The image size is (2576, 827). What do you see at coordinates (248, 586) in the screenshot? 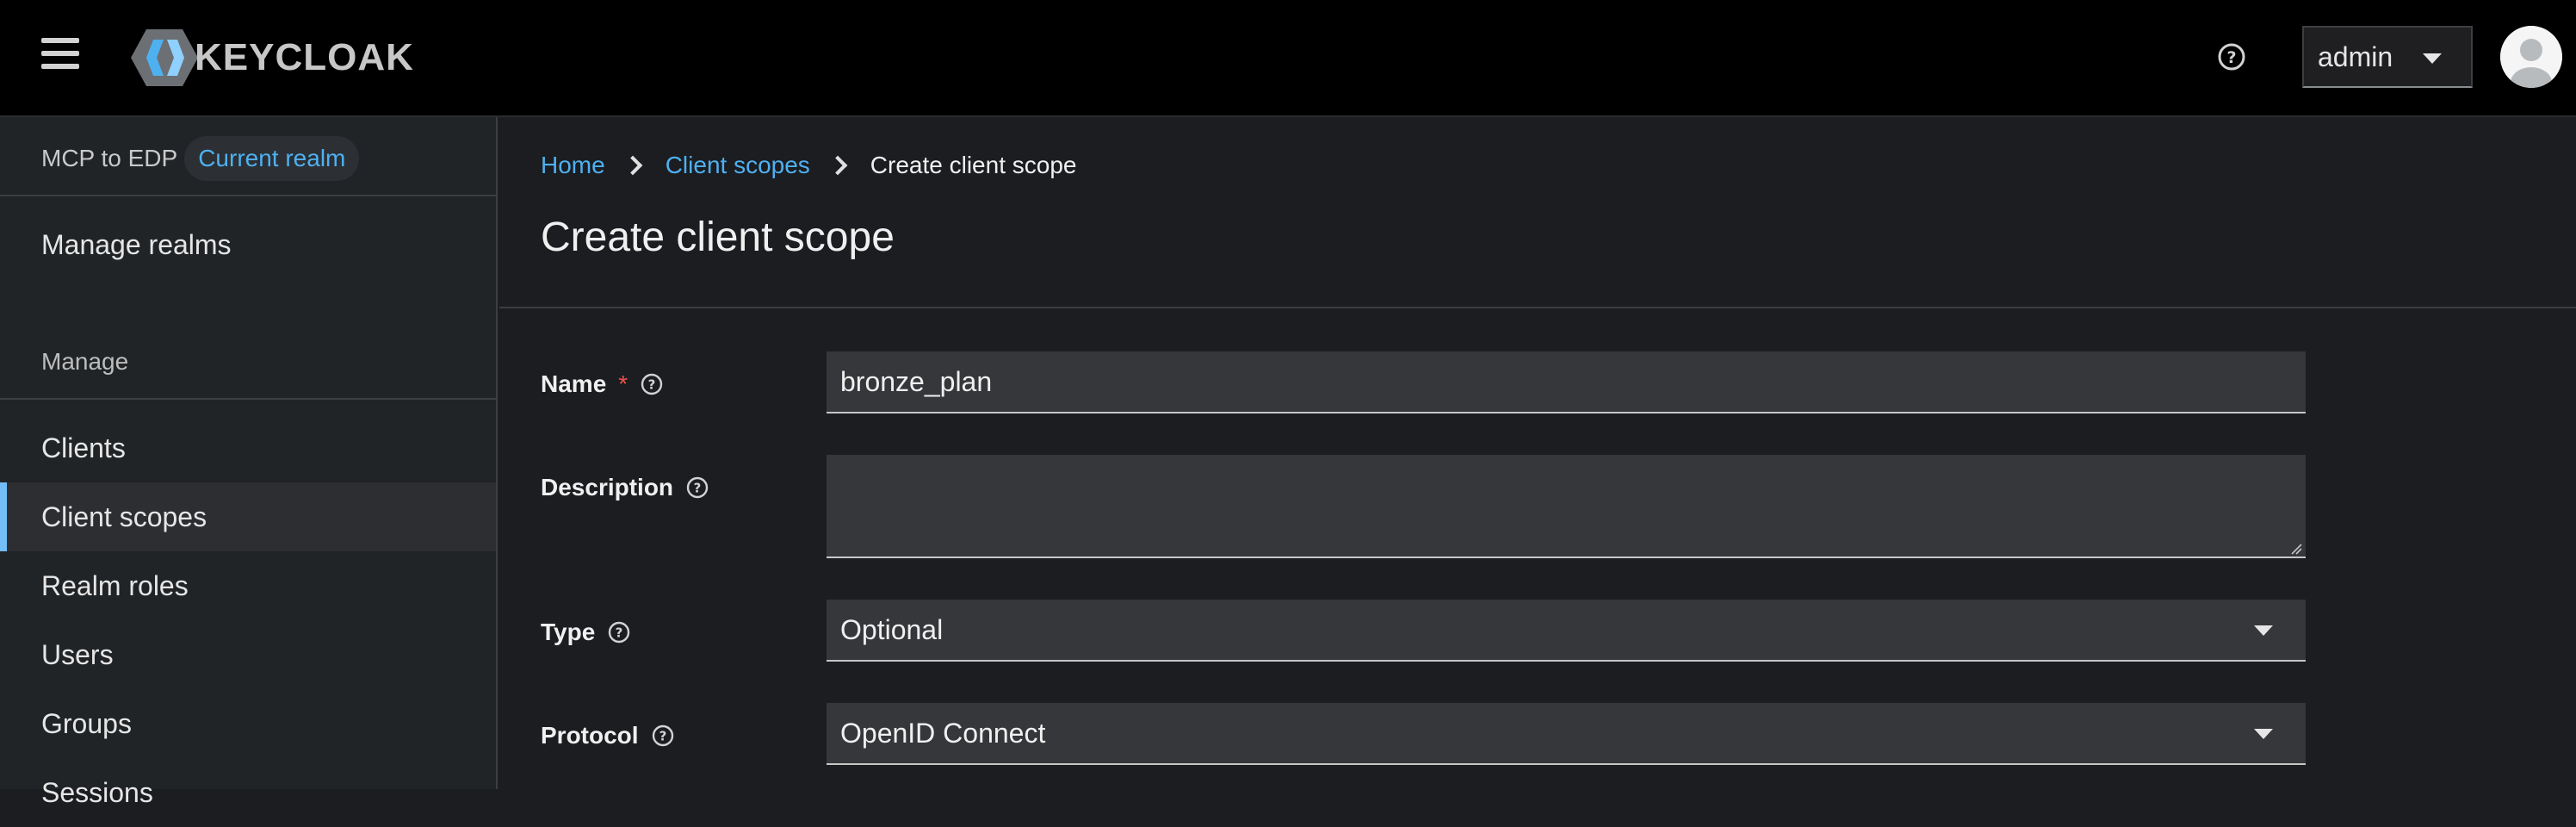
I see `nav-item-realm-roles: Realm roles` at bounding box center [248, 586].